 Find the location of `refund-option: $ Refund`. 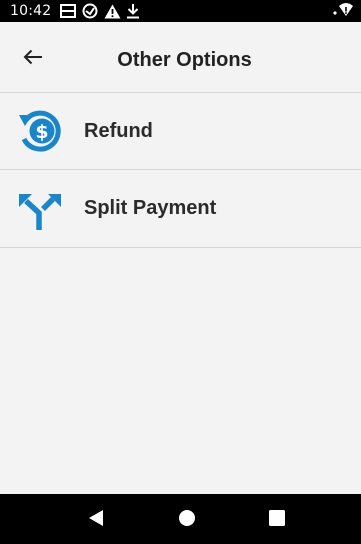

refund-option: $ Refund is located at coordinates (180, 131).